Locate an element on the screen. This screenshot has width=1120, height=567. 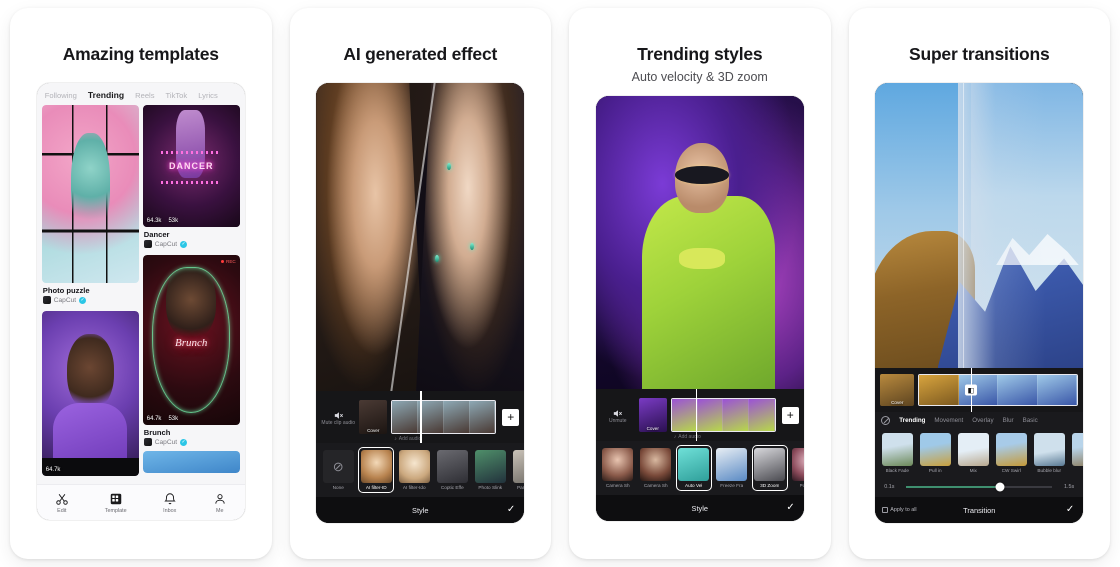
effect-item-none: ⊘ None is located at coordinates (338, 470).